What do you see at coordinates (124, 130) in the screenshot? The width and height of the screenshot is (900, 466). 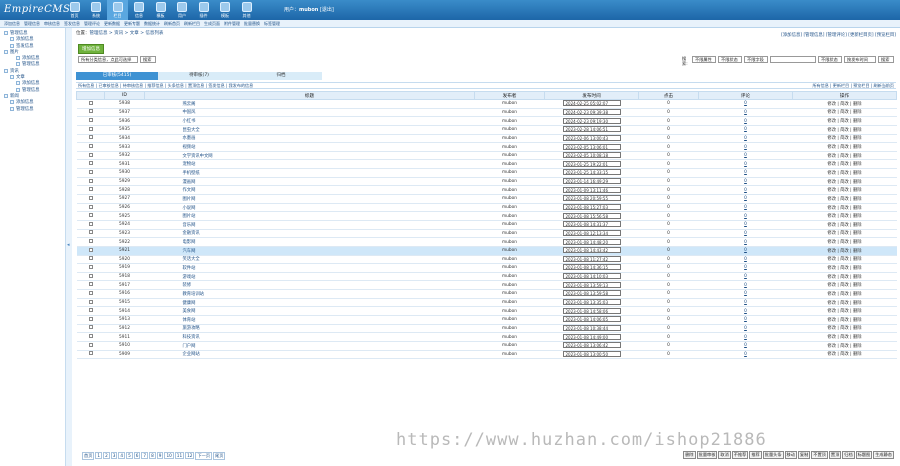 I see `row-id: 5935` at bounding box center [124, 130].